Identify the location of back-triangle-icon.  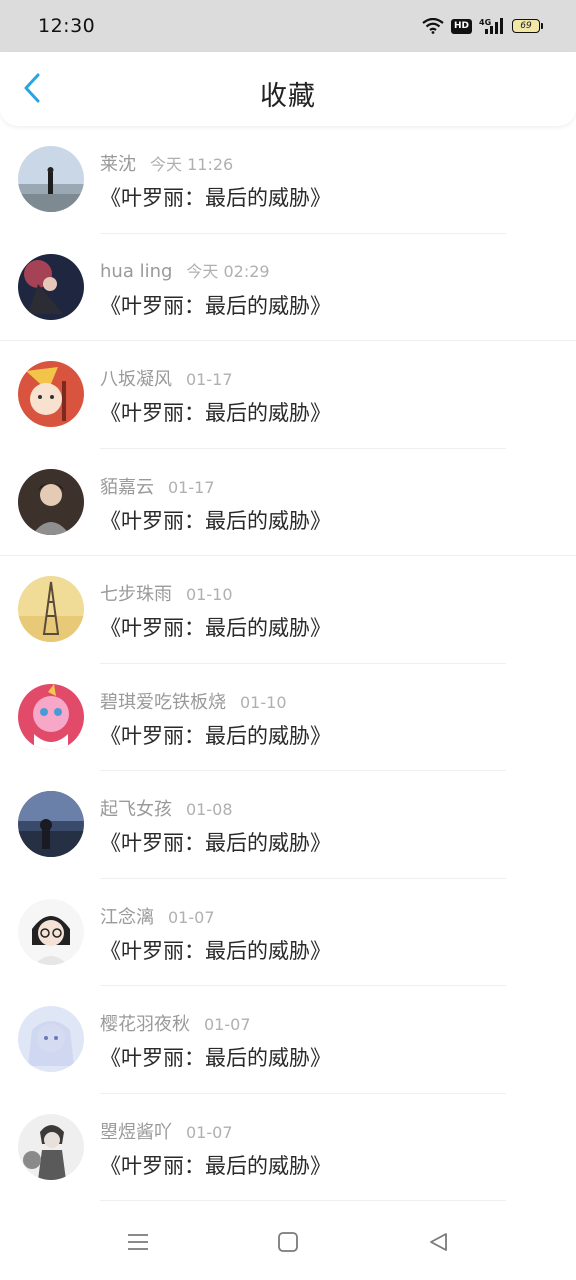
(438, 1244).